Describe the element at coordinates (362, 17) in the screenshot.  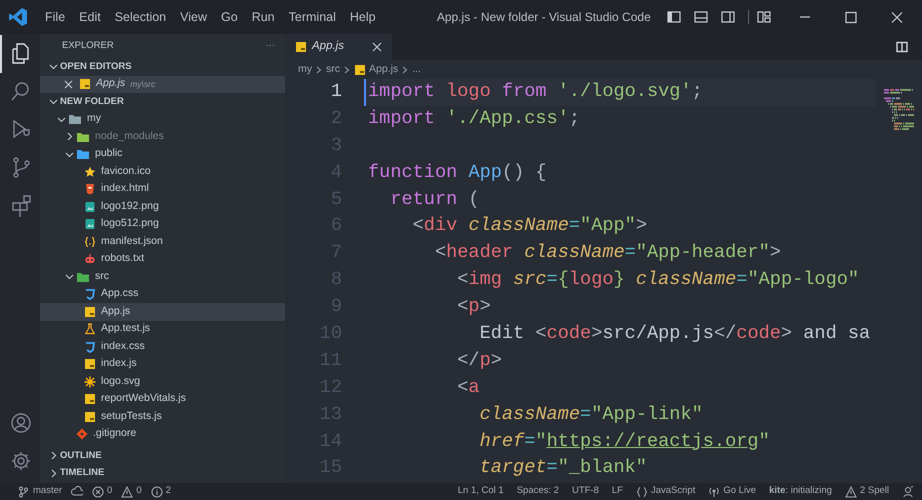
I see `menu-item: Help` at that location.